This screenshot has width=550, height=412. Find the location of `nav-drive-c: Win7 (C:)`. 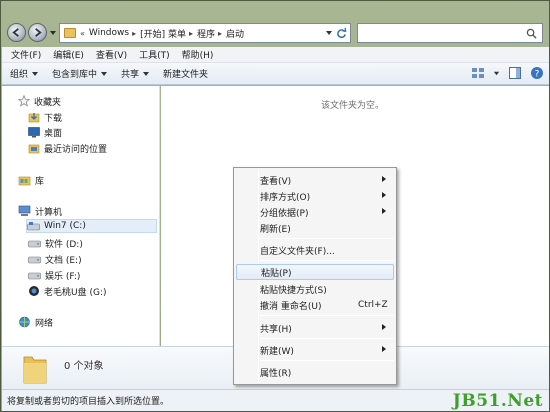

nav-drive-c: Win7 (C:) is located at coordinates (91, 226).